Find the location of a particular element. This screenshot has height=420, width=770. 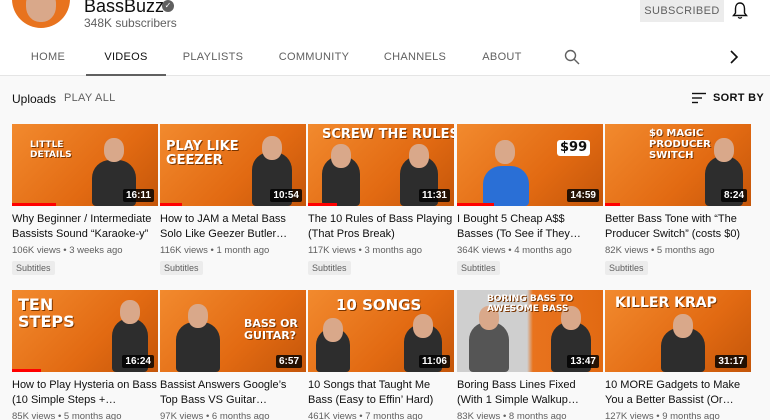

video-duration: 11:31 is located at coordinates (434, 195).